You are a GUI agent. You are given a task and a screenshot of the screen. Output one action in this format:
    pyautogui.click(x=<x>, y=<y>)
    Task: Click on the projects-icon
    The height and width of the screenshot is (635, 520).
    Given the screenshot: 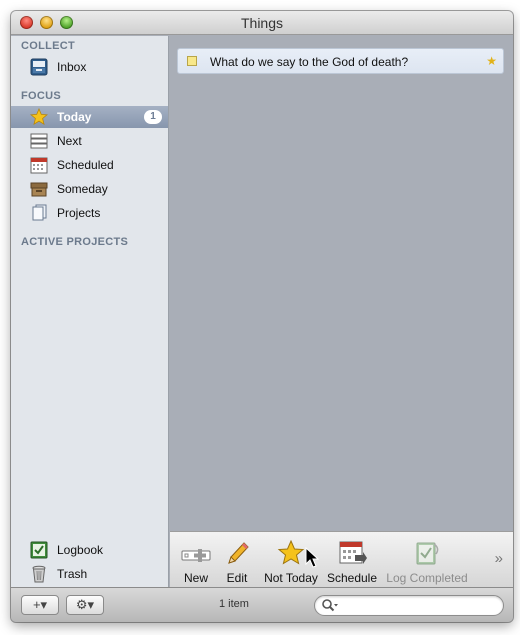 What is the action you would take?
    pyautogui.click(x=39, y=212)
    